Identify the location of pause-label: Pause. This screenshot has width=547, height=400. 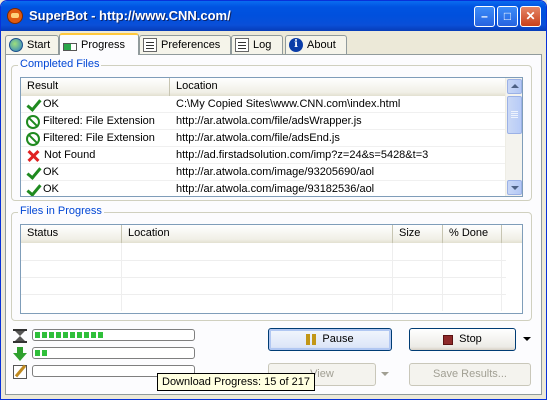
(338, 339).